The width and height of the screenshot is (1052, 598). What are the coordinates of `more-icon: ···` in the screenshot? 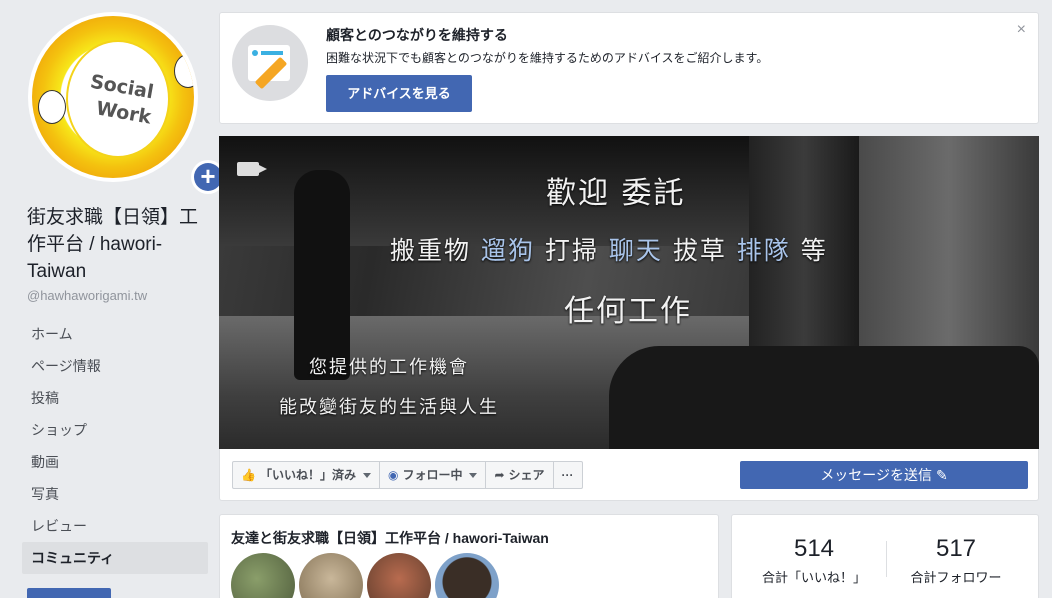 It's located at (567, 475).